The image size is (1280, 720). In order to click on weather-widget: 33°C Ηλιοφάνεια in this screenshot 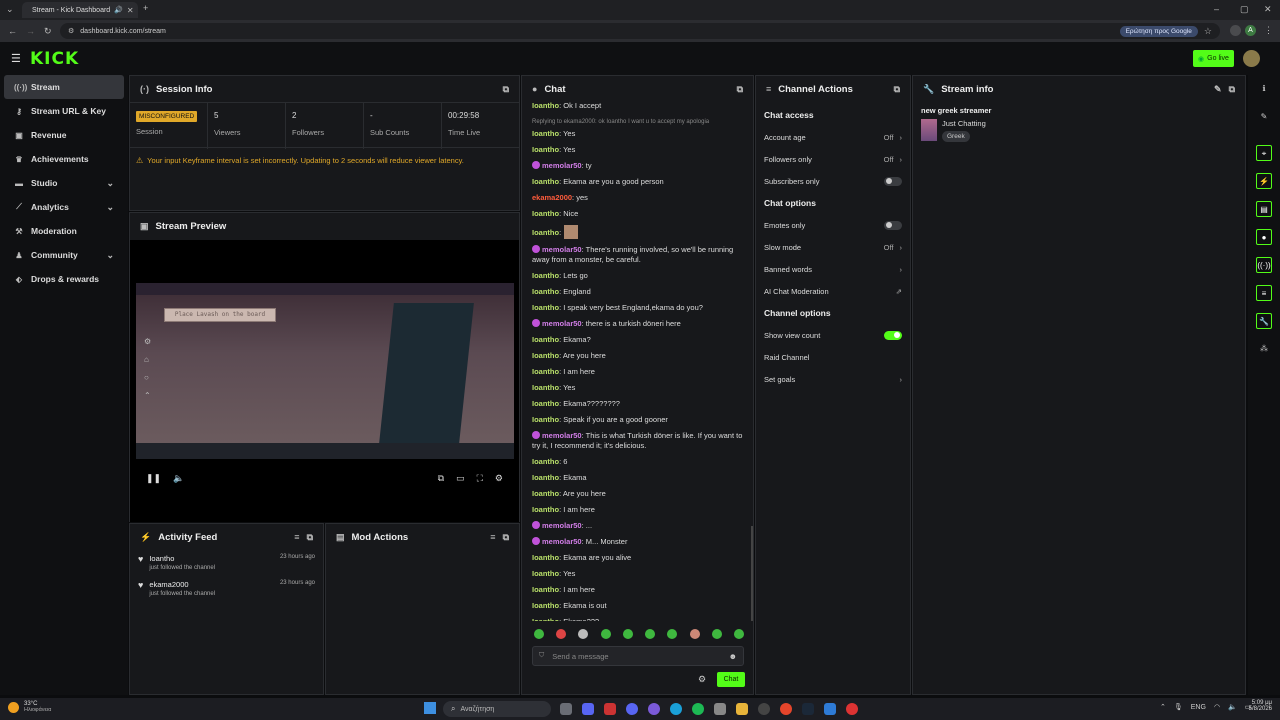, I will do `click(29, 707)`.